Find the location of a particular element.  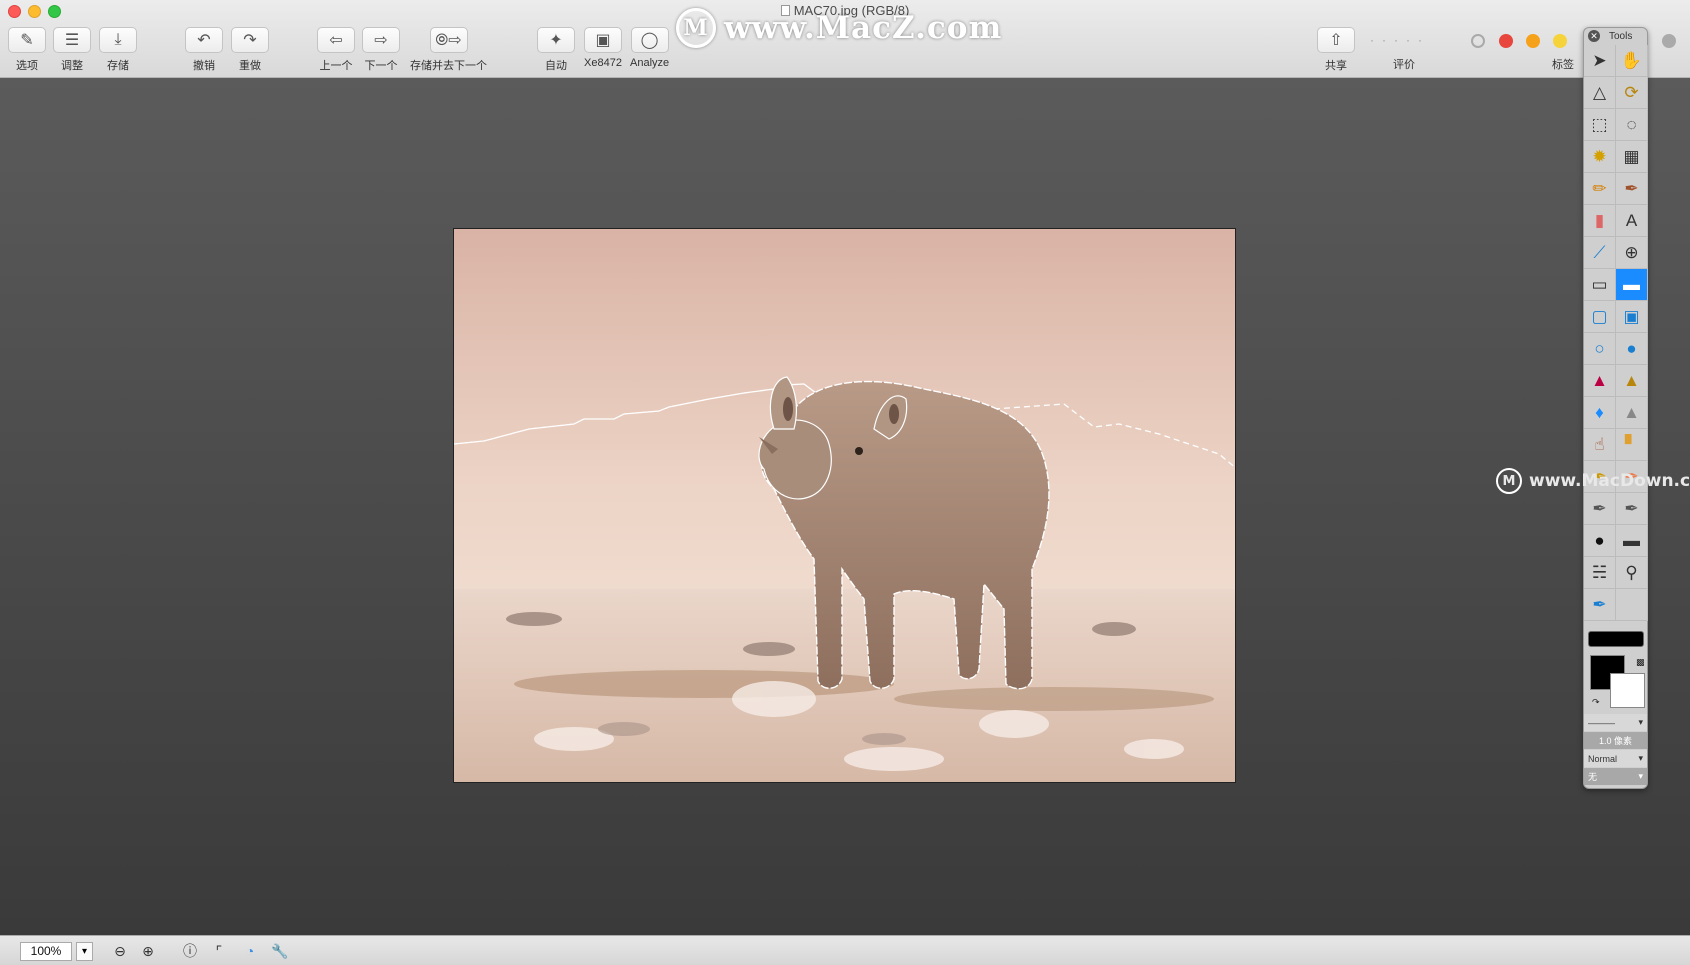

zoom-menu-button: ▾ is located at coordinates (84, 951).